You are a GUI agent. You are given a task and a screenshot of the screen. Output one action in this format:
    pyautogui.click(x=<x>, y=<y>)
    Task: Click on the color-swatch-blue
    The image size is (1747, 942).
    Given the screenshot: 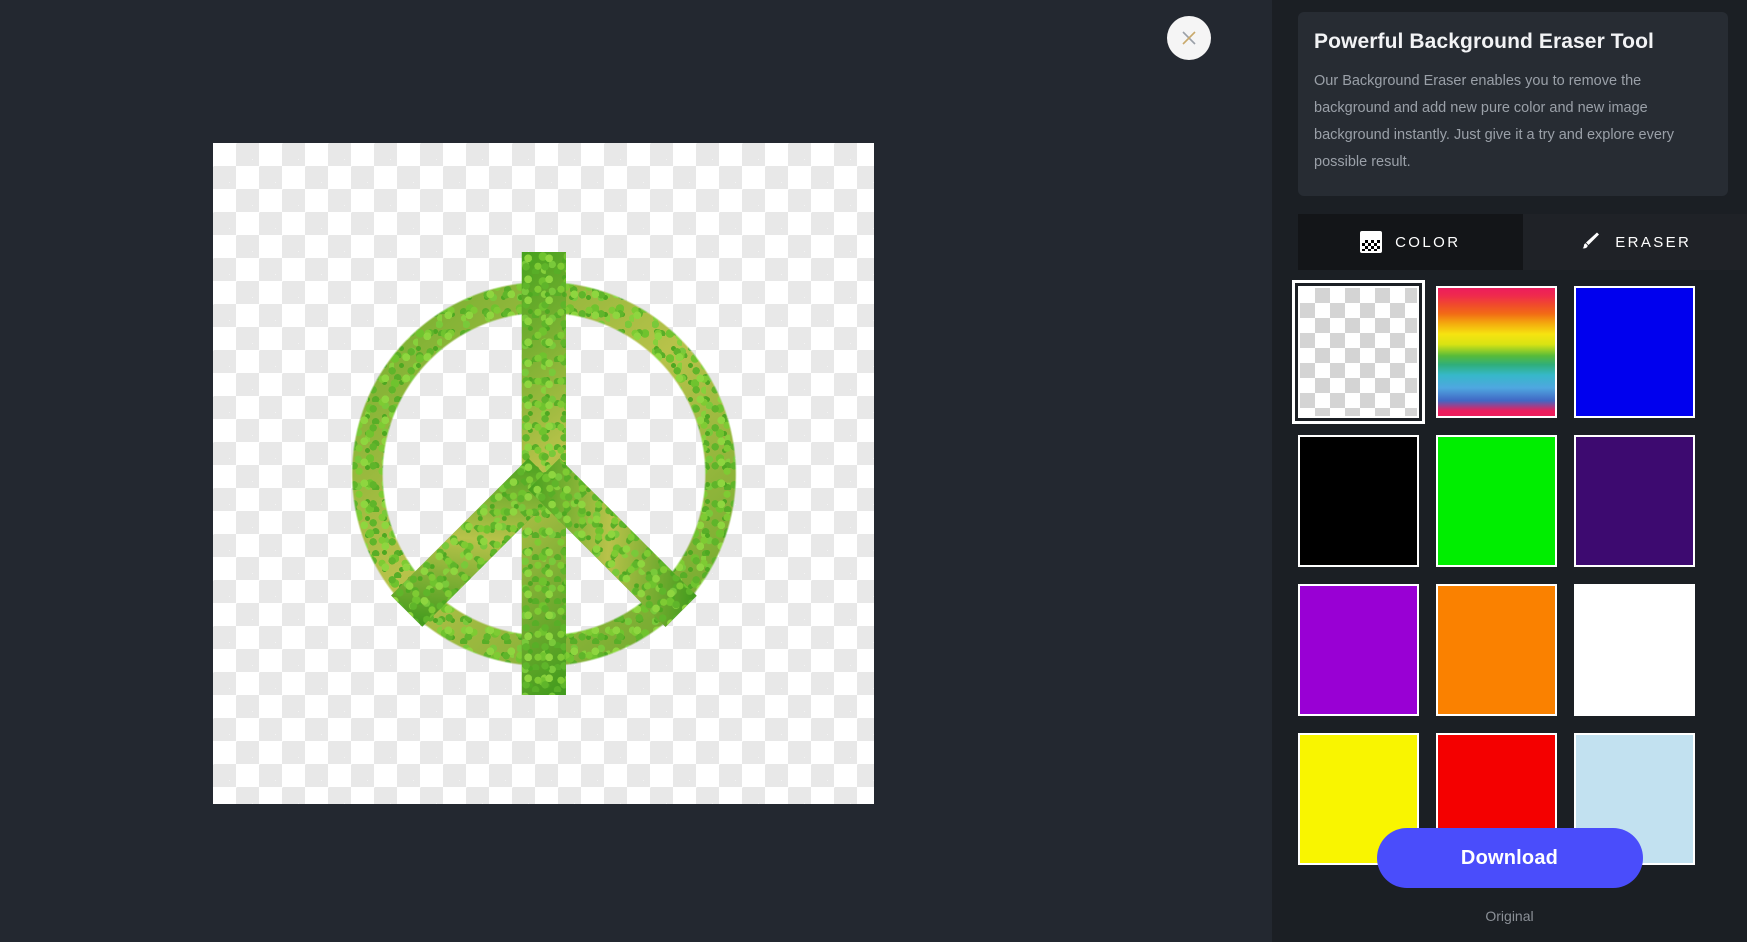 What is the action you would take?
    pyautogui.click(x=1634, y=352)
    